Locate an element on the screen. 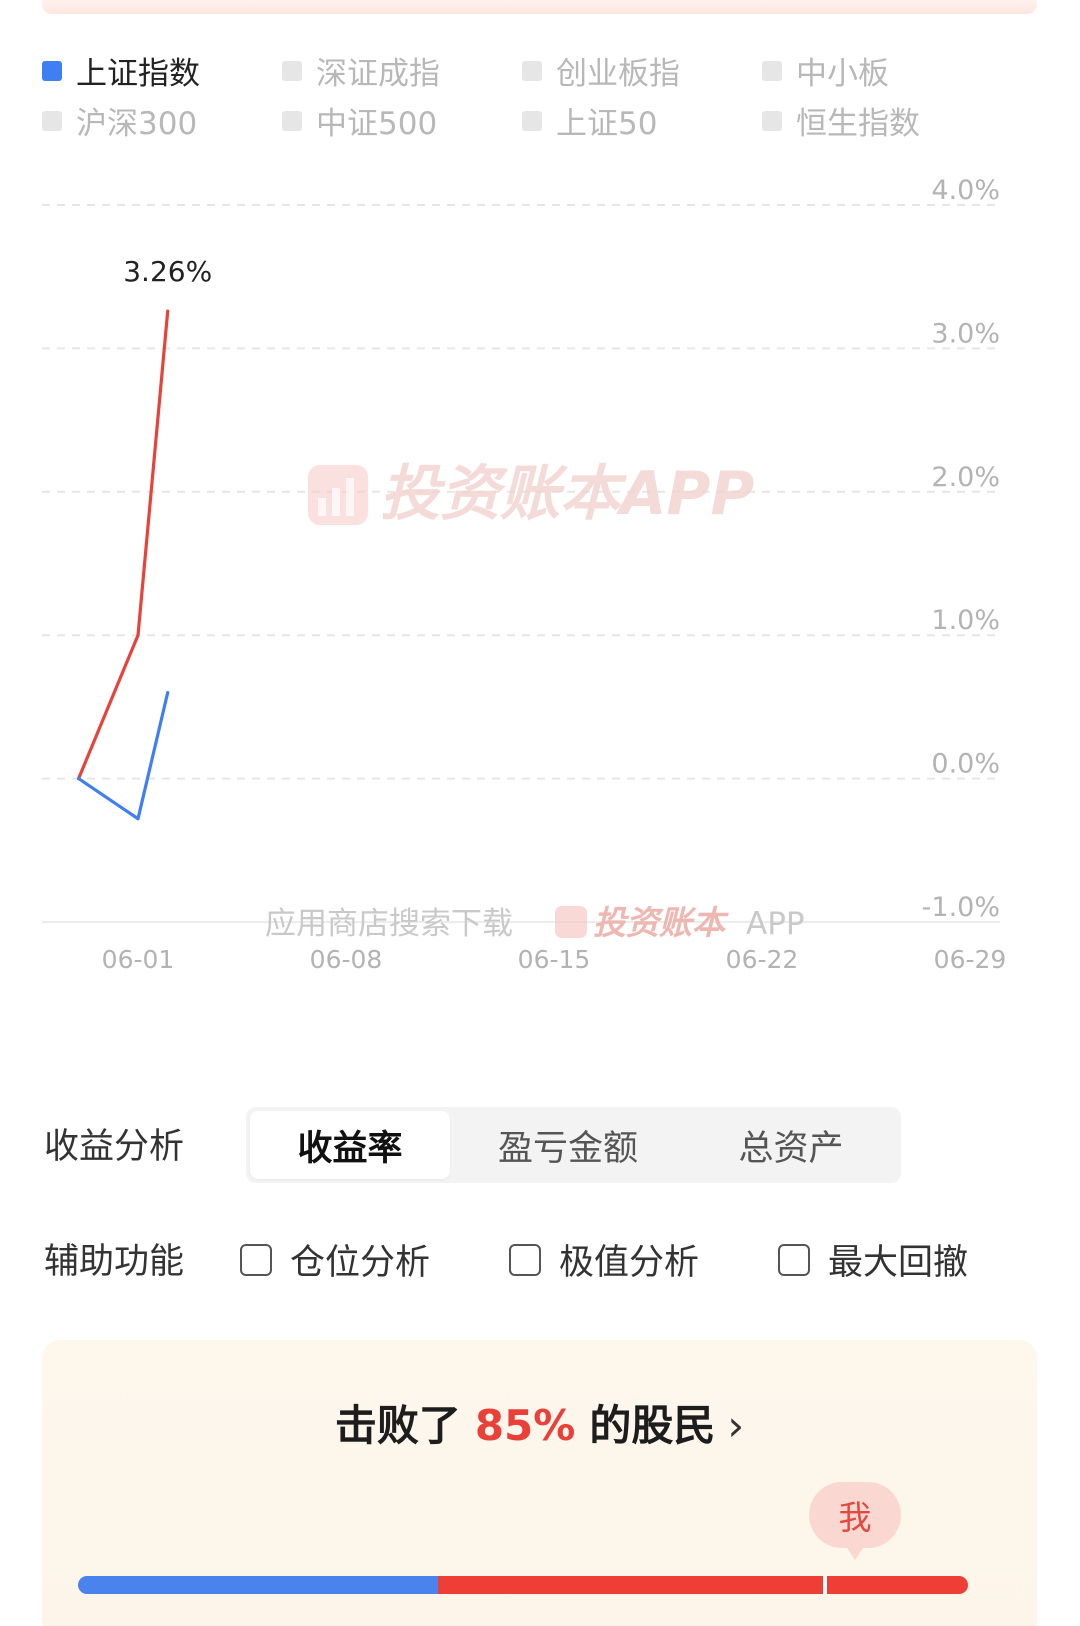  watermark-footer-brand: 投资账本 is located at coordinates (661, 922).